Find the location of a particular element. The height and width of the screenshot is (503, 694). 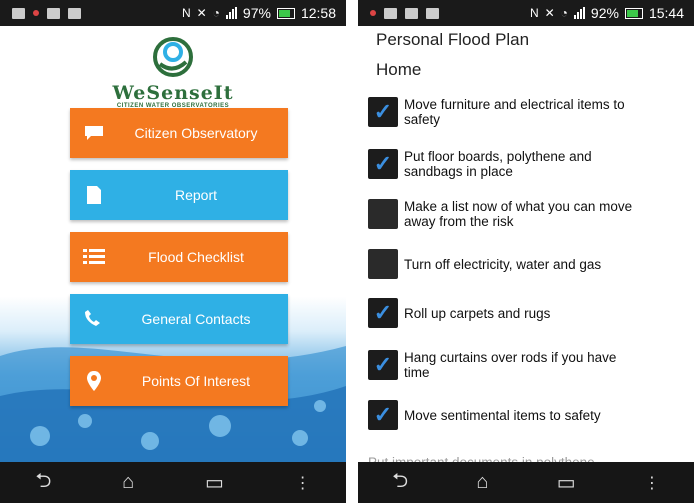

checklist-item-text: Turn off electricity, water and gas is located at coordinates (502, 264).